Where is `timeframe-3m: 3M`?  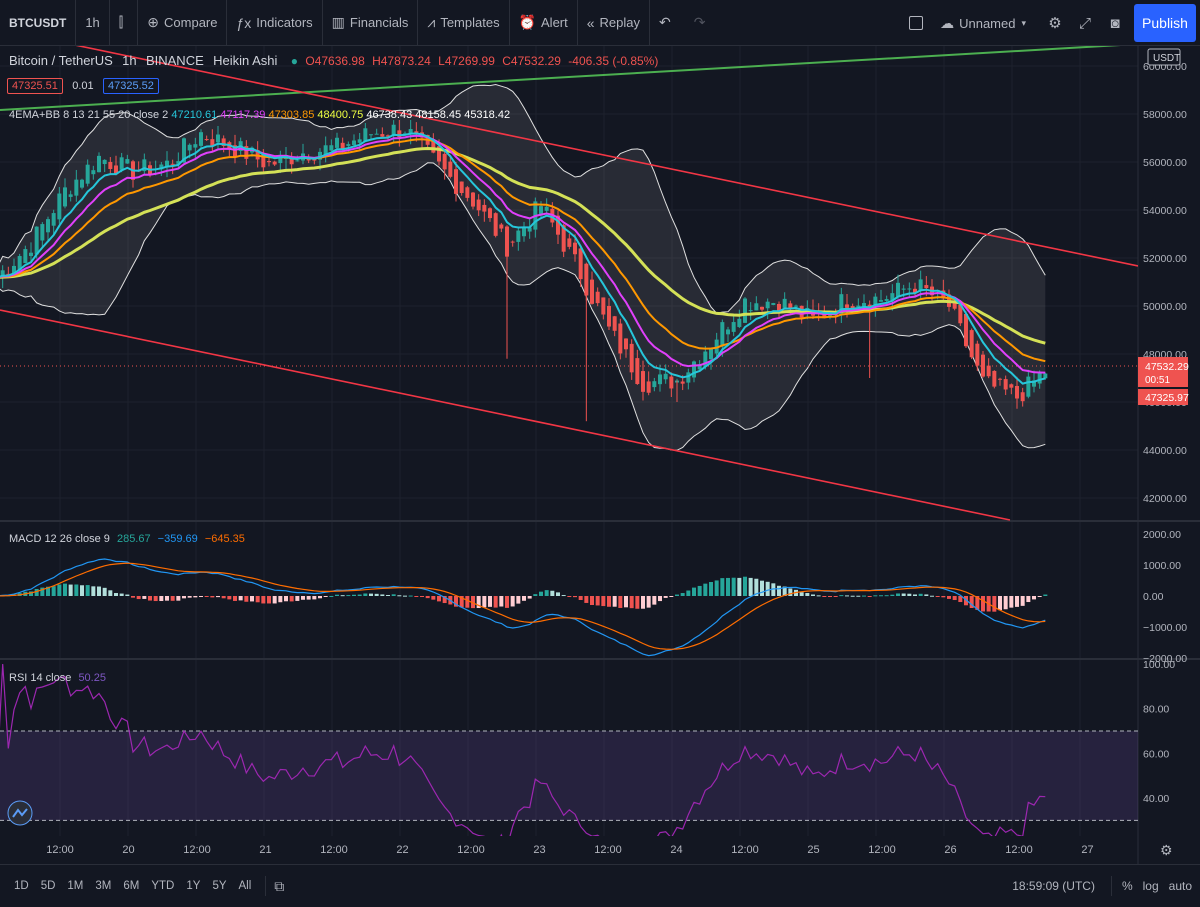 timeframe-3m: 3M is located at coordinates (103, 886).